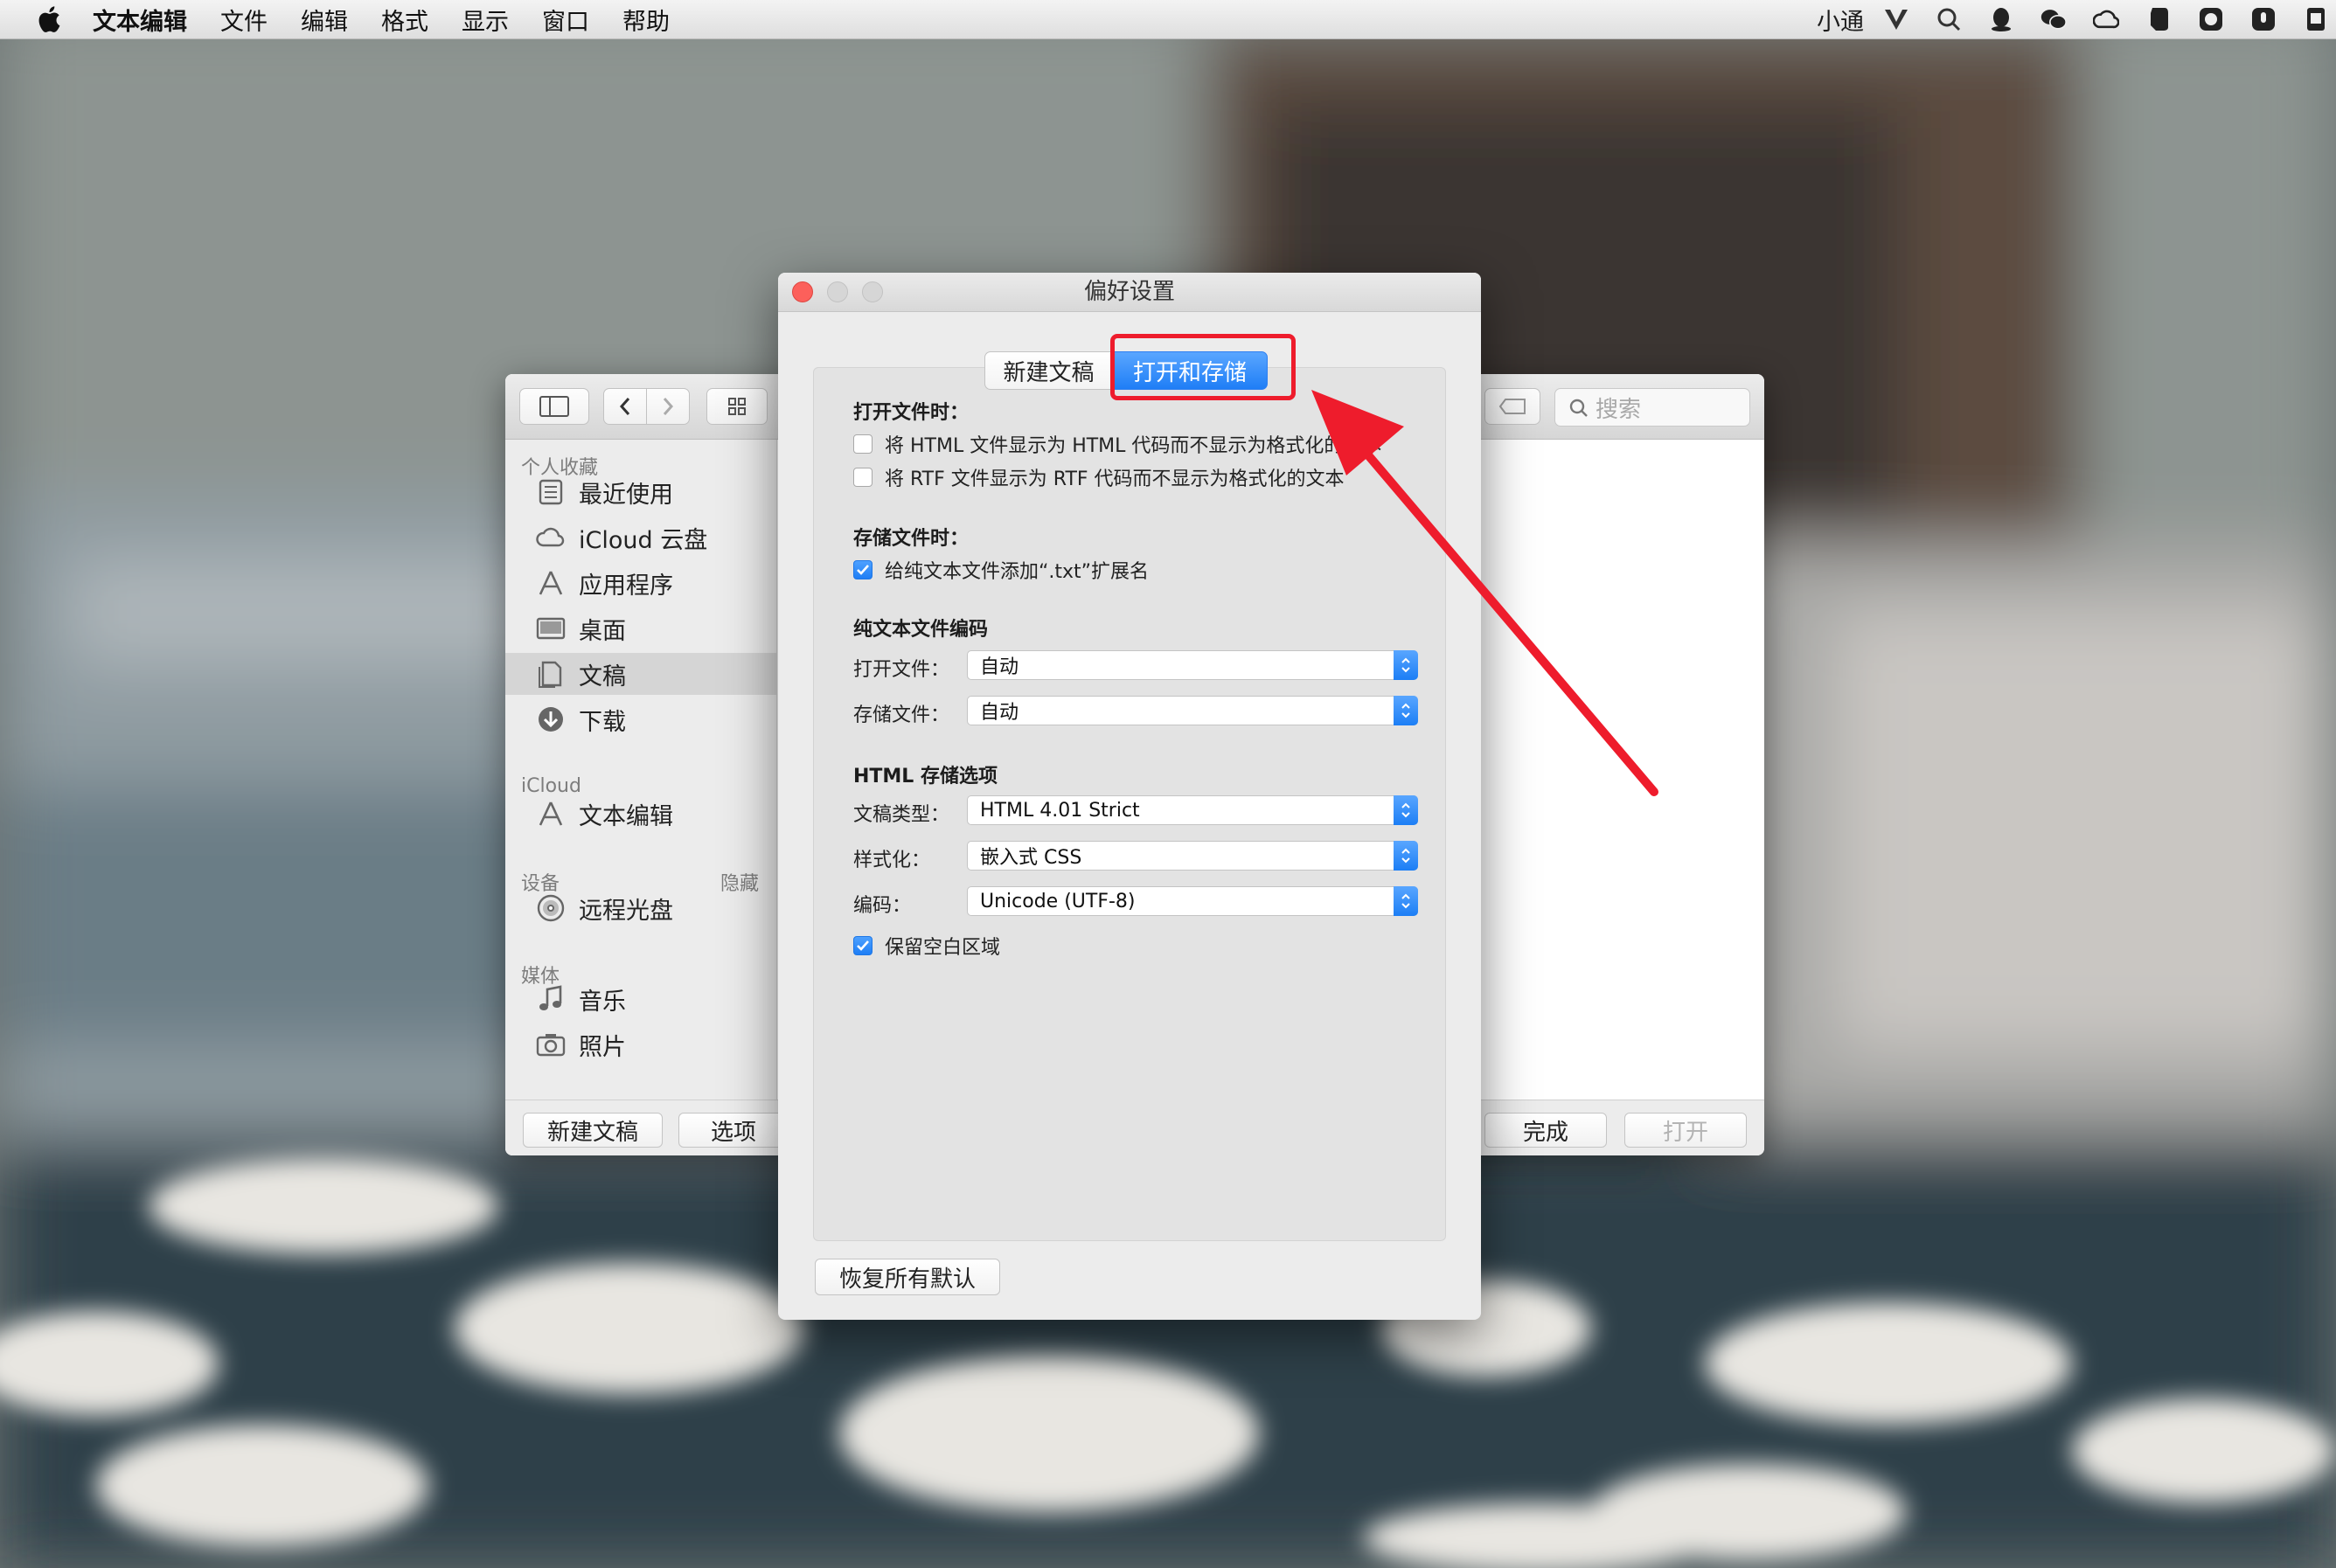 Image resolution: width=2336 pixels, height=1568 pixels. I want to click on sidebar-item-label: 下载, so click(602, 722).